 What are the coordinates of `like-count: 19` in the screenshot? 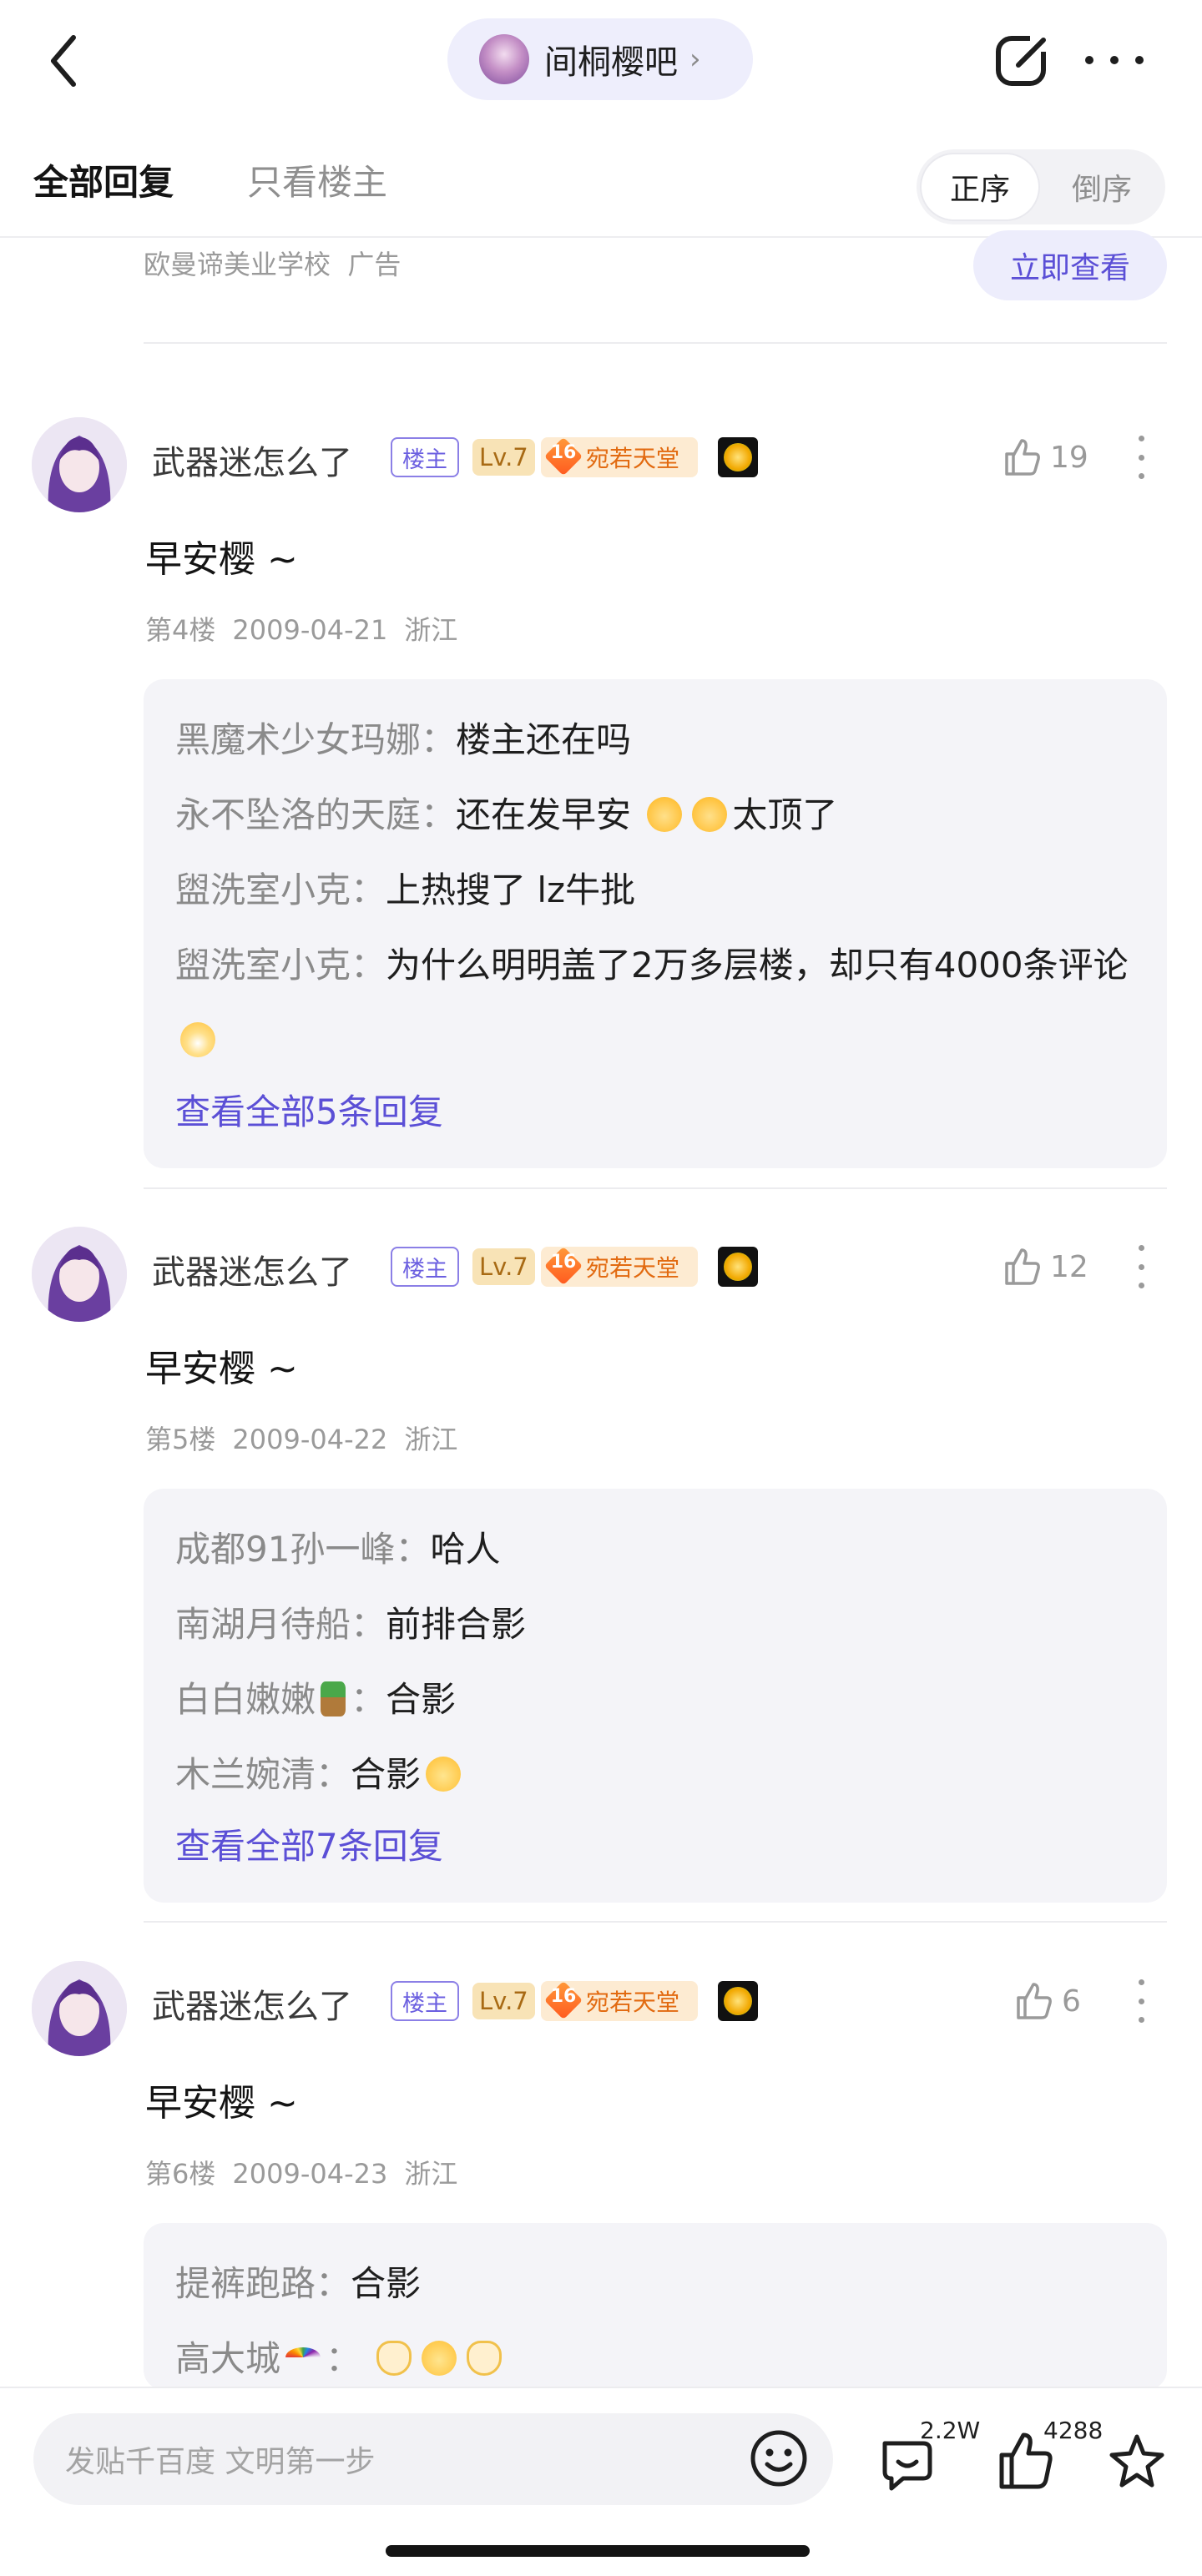 It's located at (1069, 457).